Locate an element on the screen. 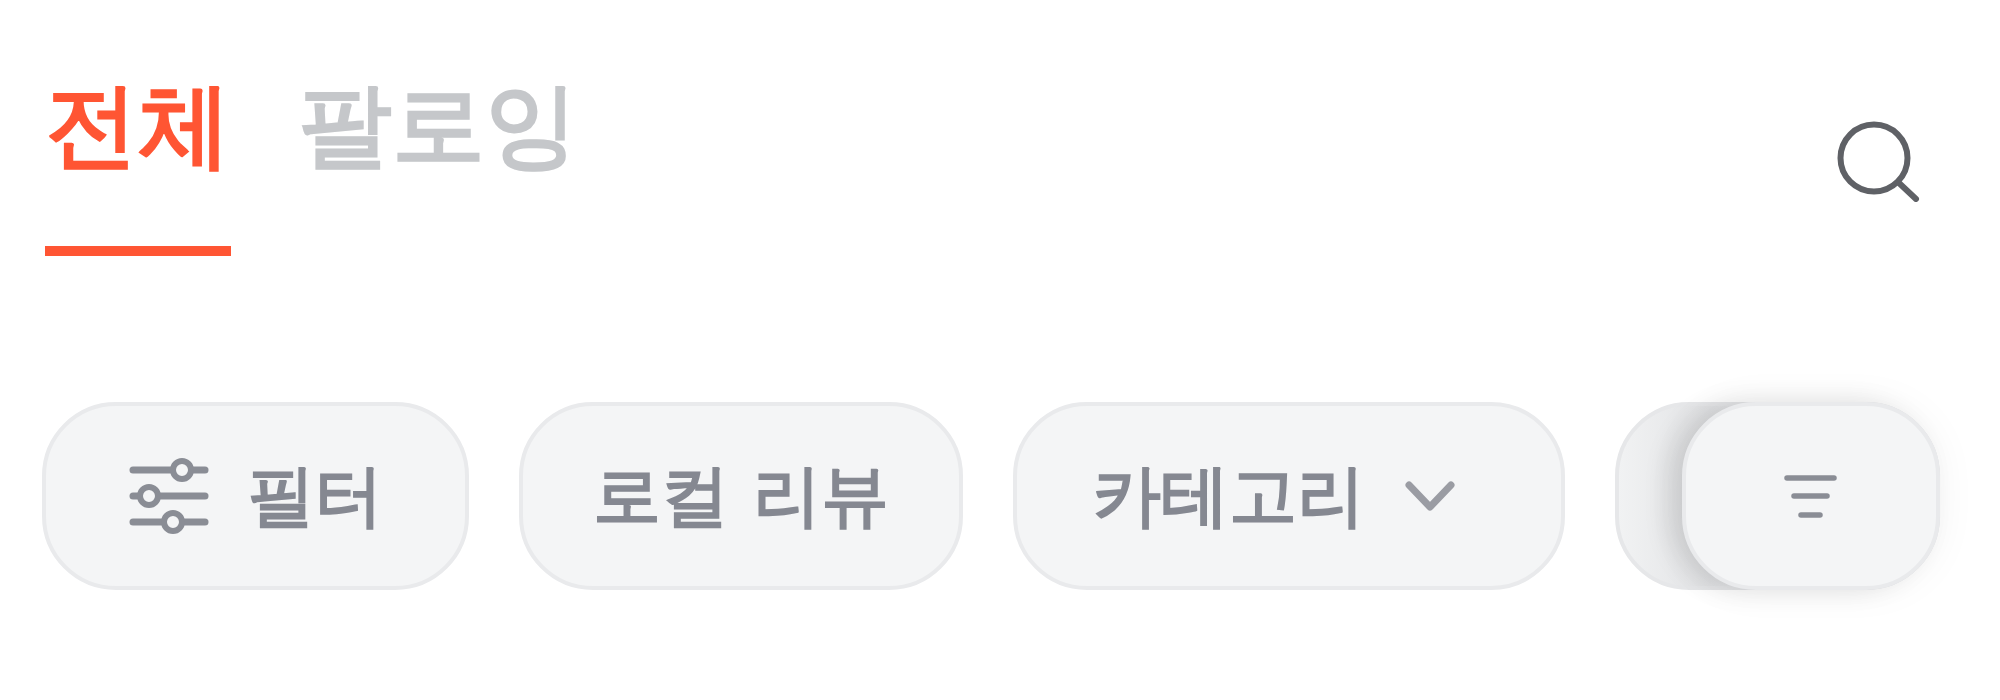  tab: 전체 is located at coordinates (138, 162).